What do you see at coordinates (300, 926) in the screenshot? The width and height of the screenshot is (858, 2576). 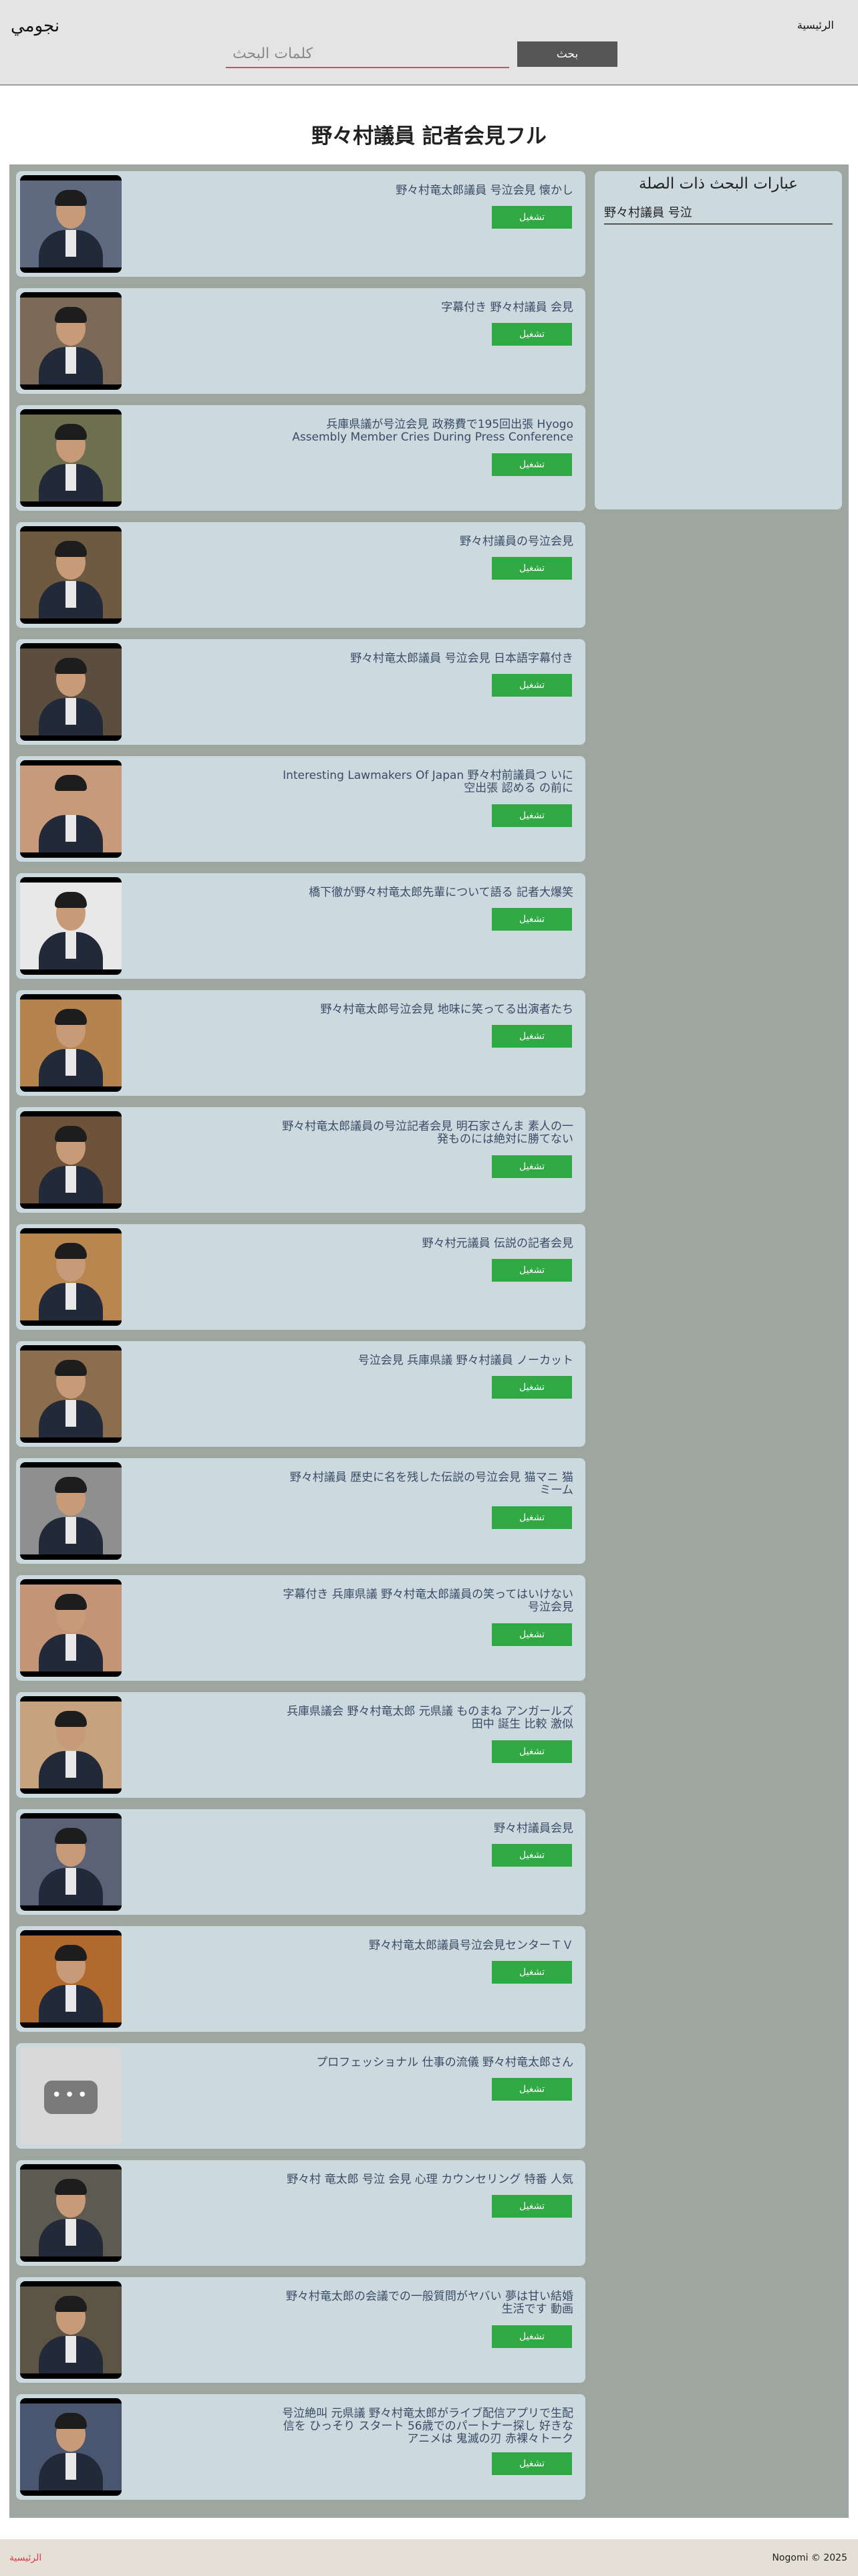 I see `video-result-card: ••• 橋下徹が野々村竜太郎先輩について語る 記者大爆笑 تشغيل` at bounding box center [300, 926].